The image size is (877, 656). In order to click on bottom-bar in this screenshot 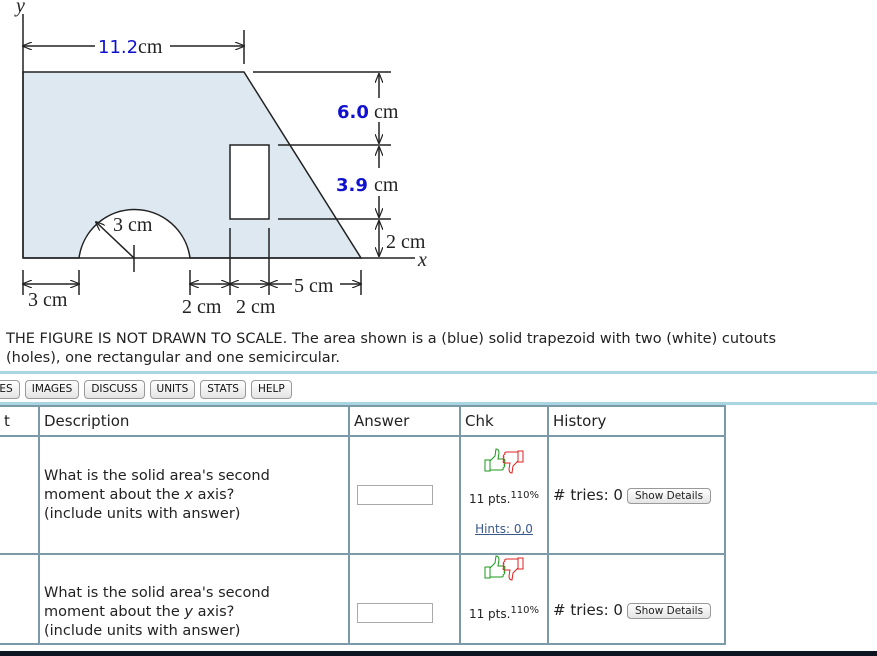, I will do `click(438, 653)`.